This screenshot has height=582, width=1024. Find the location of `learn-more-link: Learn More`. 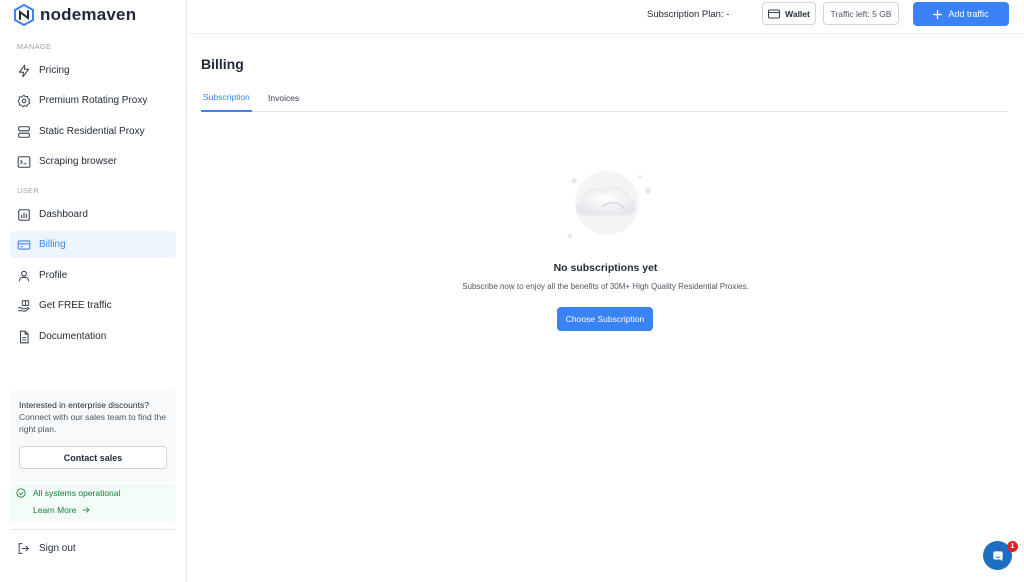

learn-more-link: Learn More is located at coordinates (62, 510).